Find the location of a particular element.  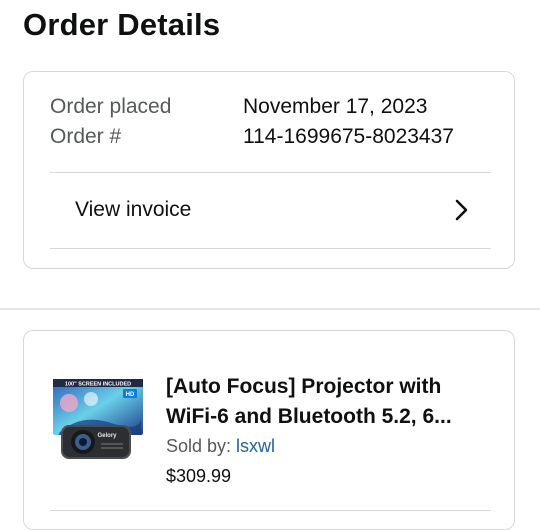

product-image-hd-text: HD is located at coordinates (130, 395).